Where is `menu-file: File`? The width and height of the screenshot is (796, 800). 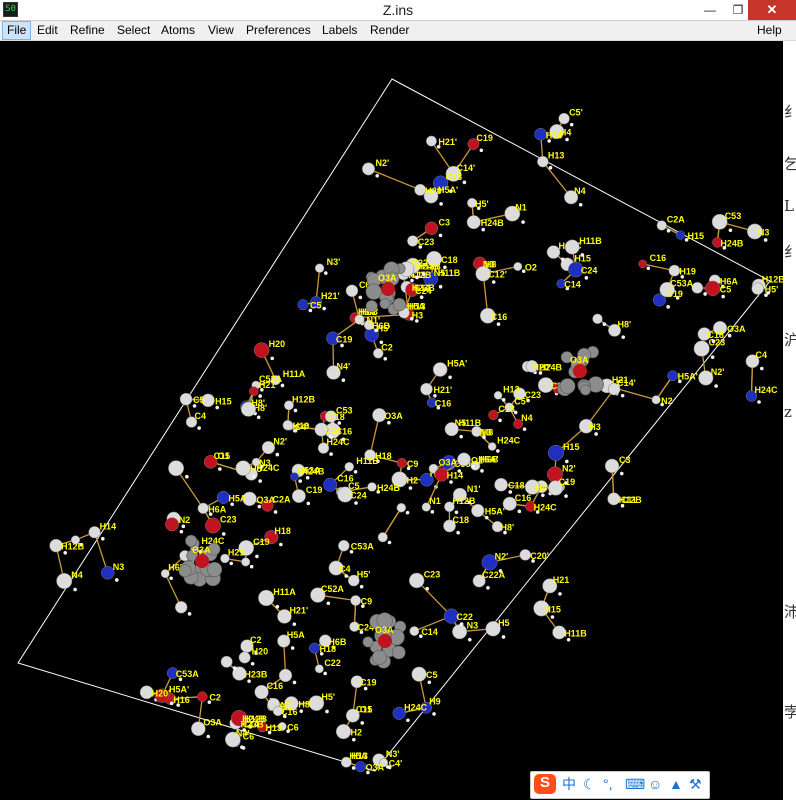
menu-file: File is located at coordinates (17, 30).